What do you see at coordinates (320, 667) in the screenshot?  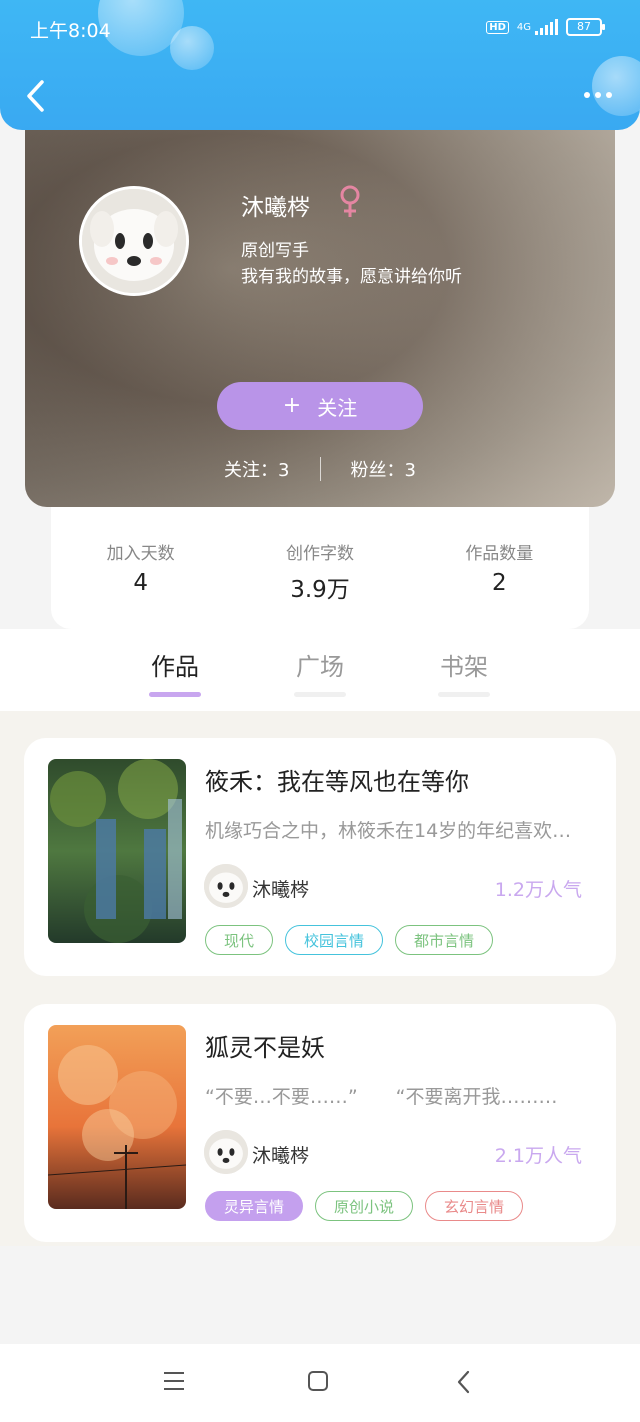 I see `tab-label: 广场` at bounding box center [320, 667].